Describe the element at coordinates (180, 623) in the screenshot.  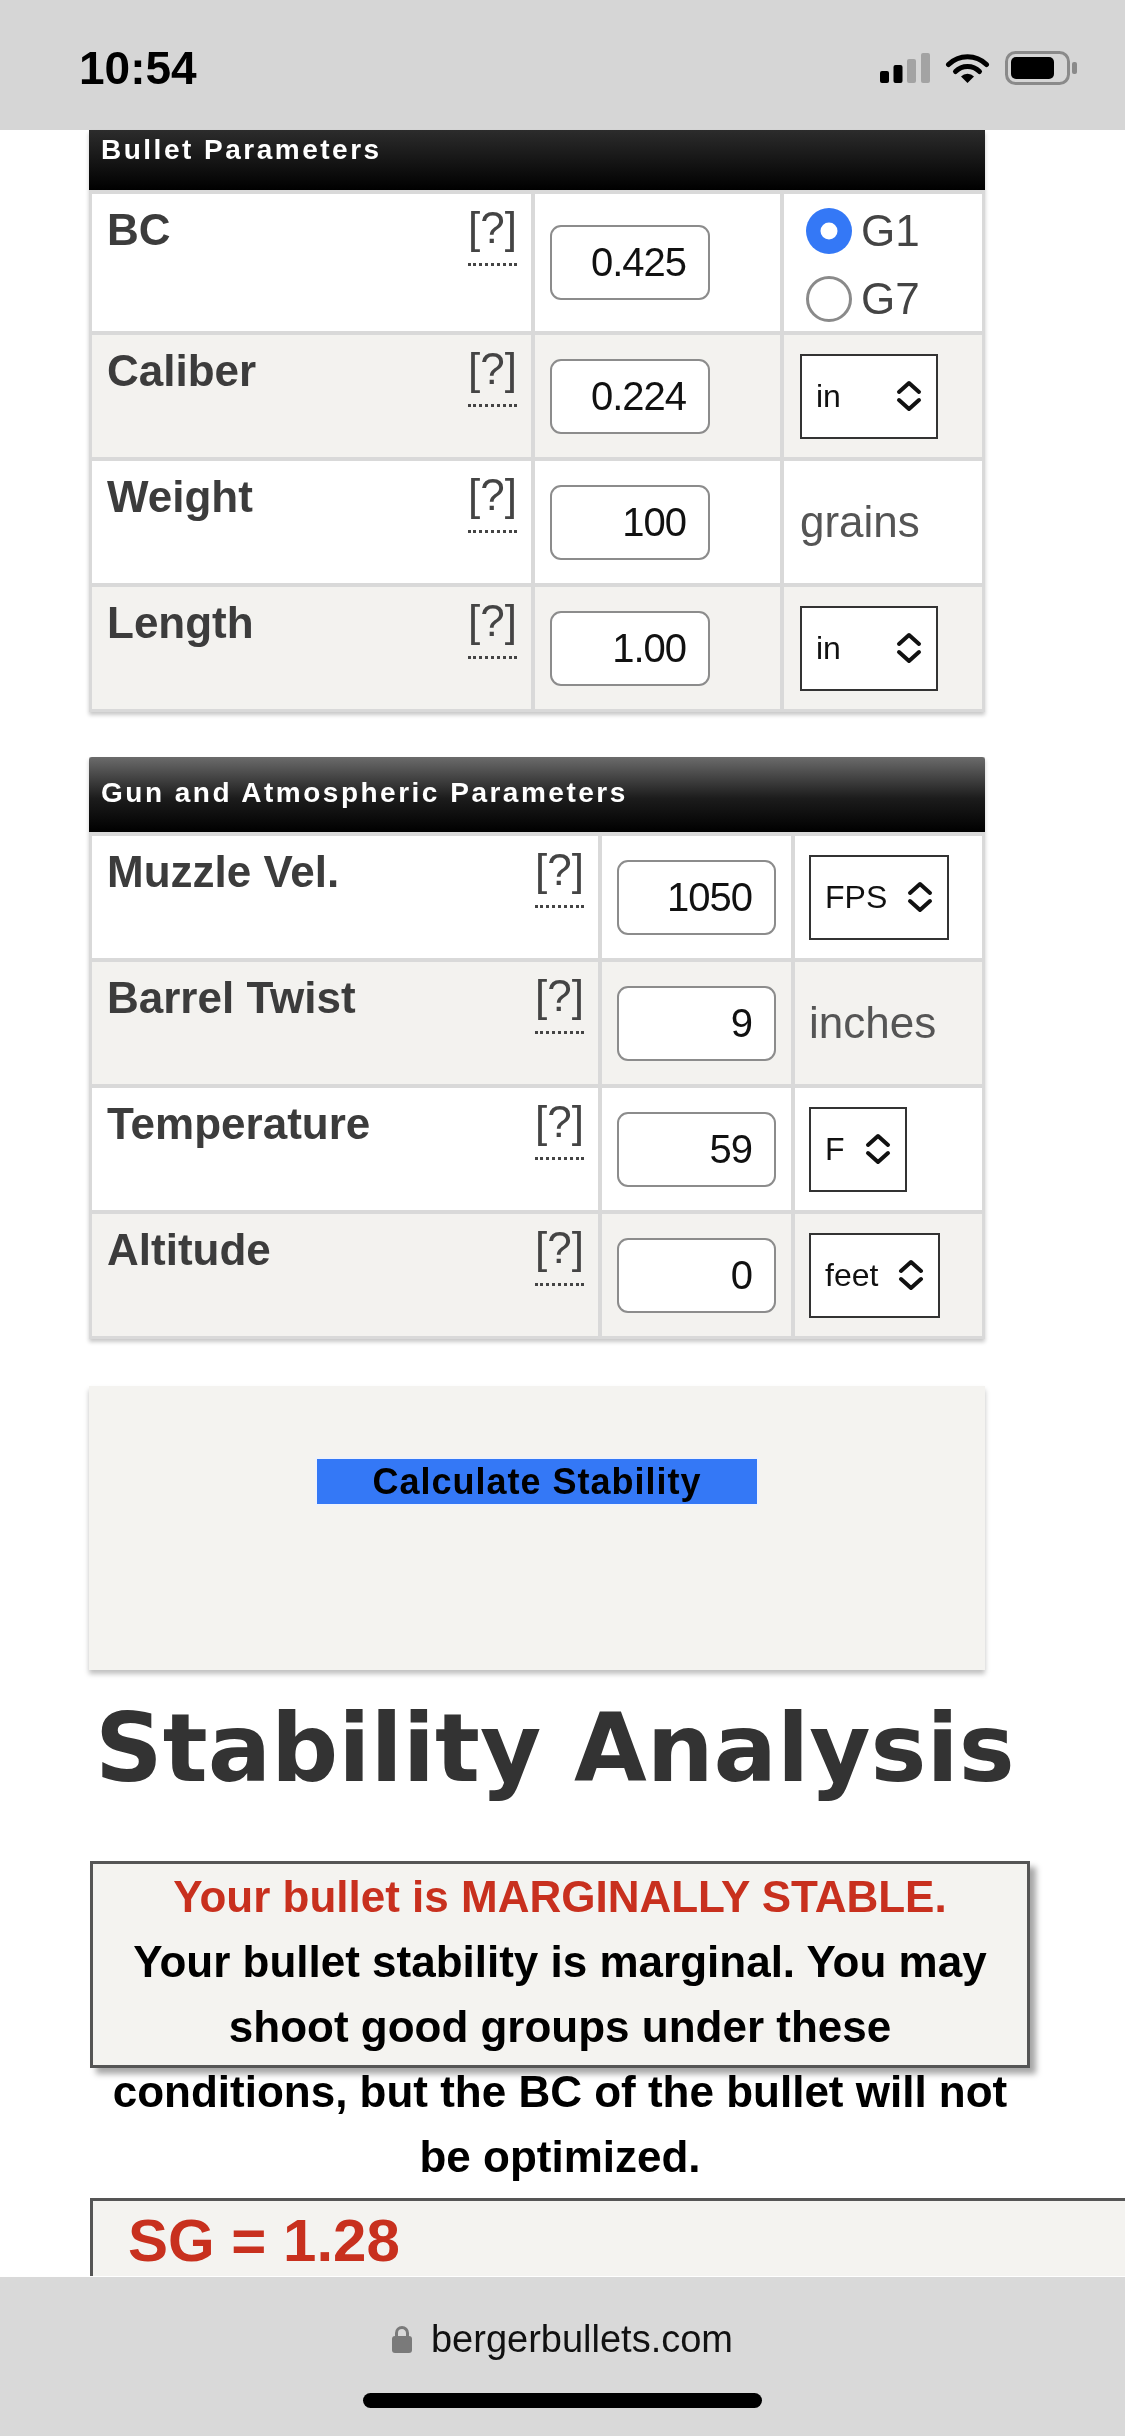
I see `field-label: Length` at that location.